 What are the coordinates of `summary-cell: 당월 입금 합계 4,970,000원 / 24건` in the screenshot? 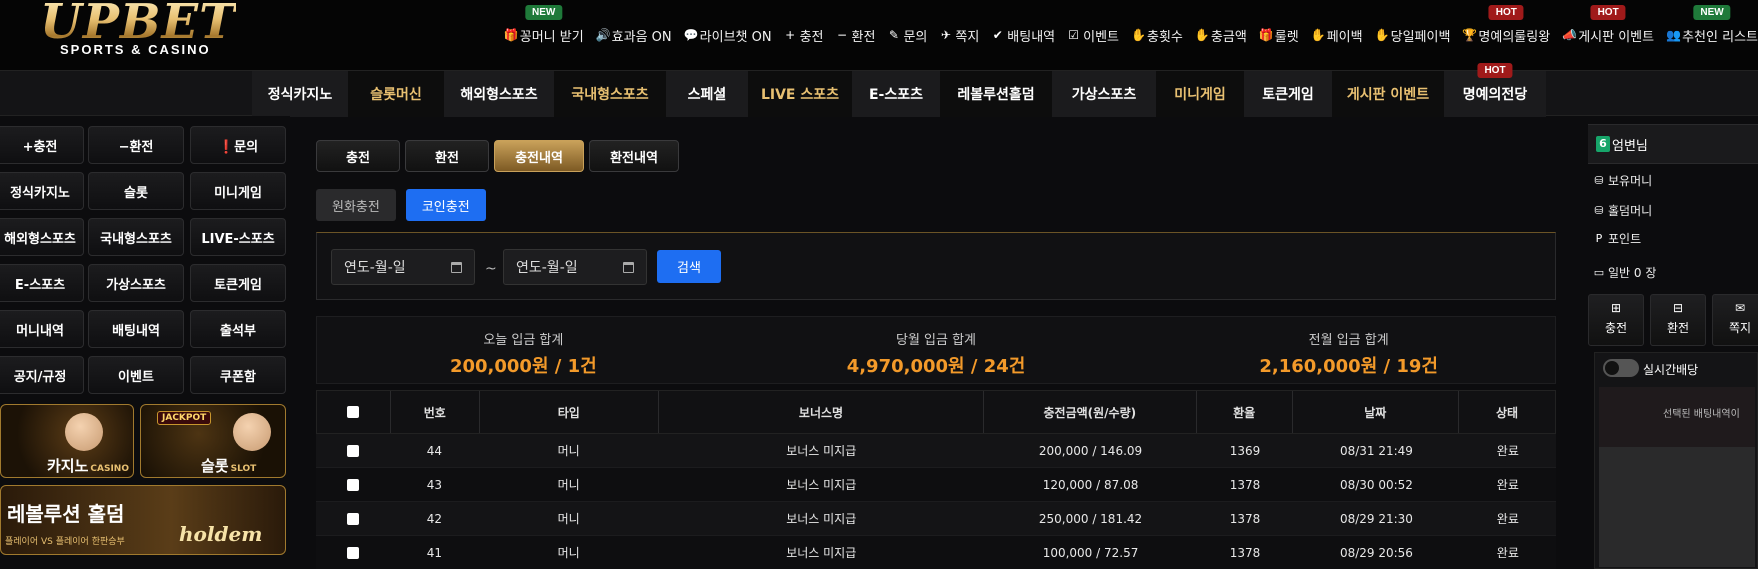 It's located at (936, 350).